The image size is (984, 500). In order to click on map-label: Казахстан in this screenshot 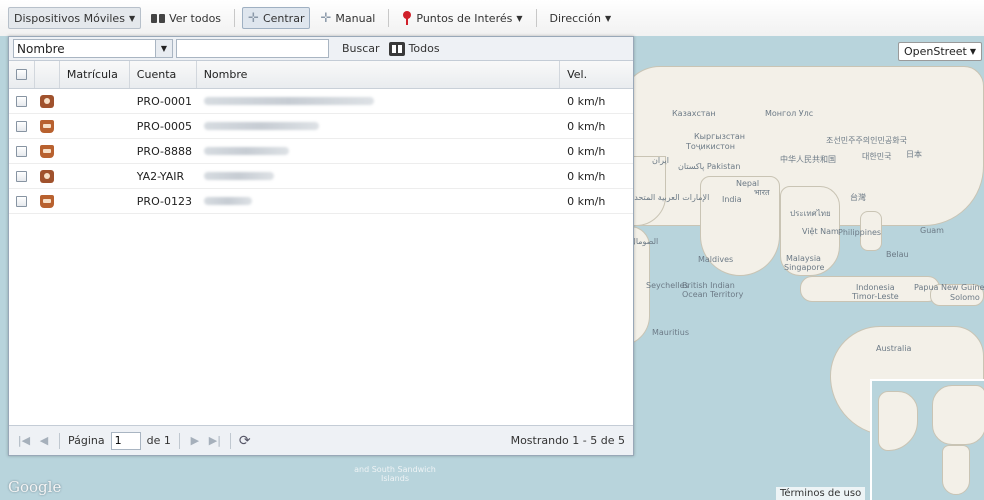, I will do `click(694, 113)`.